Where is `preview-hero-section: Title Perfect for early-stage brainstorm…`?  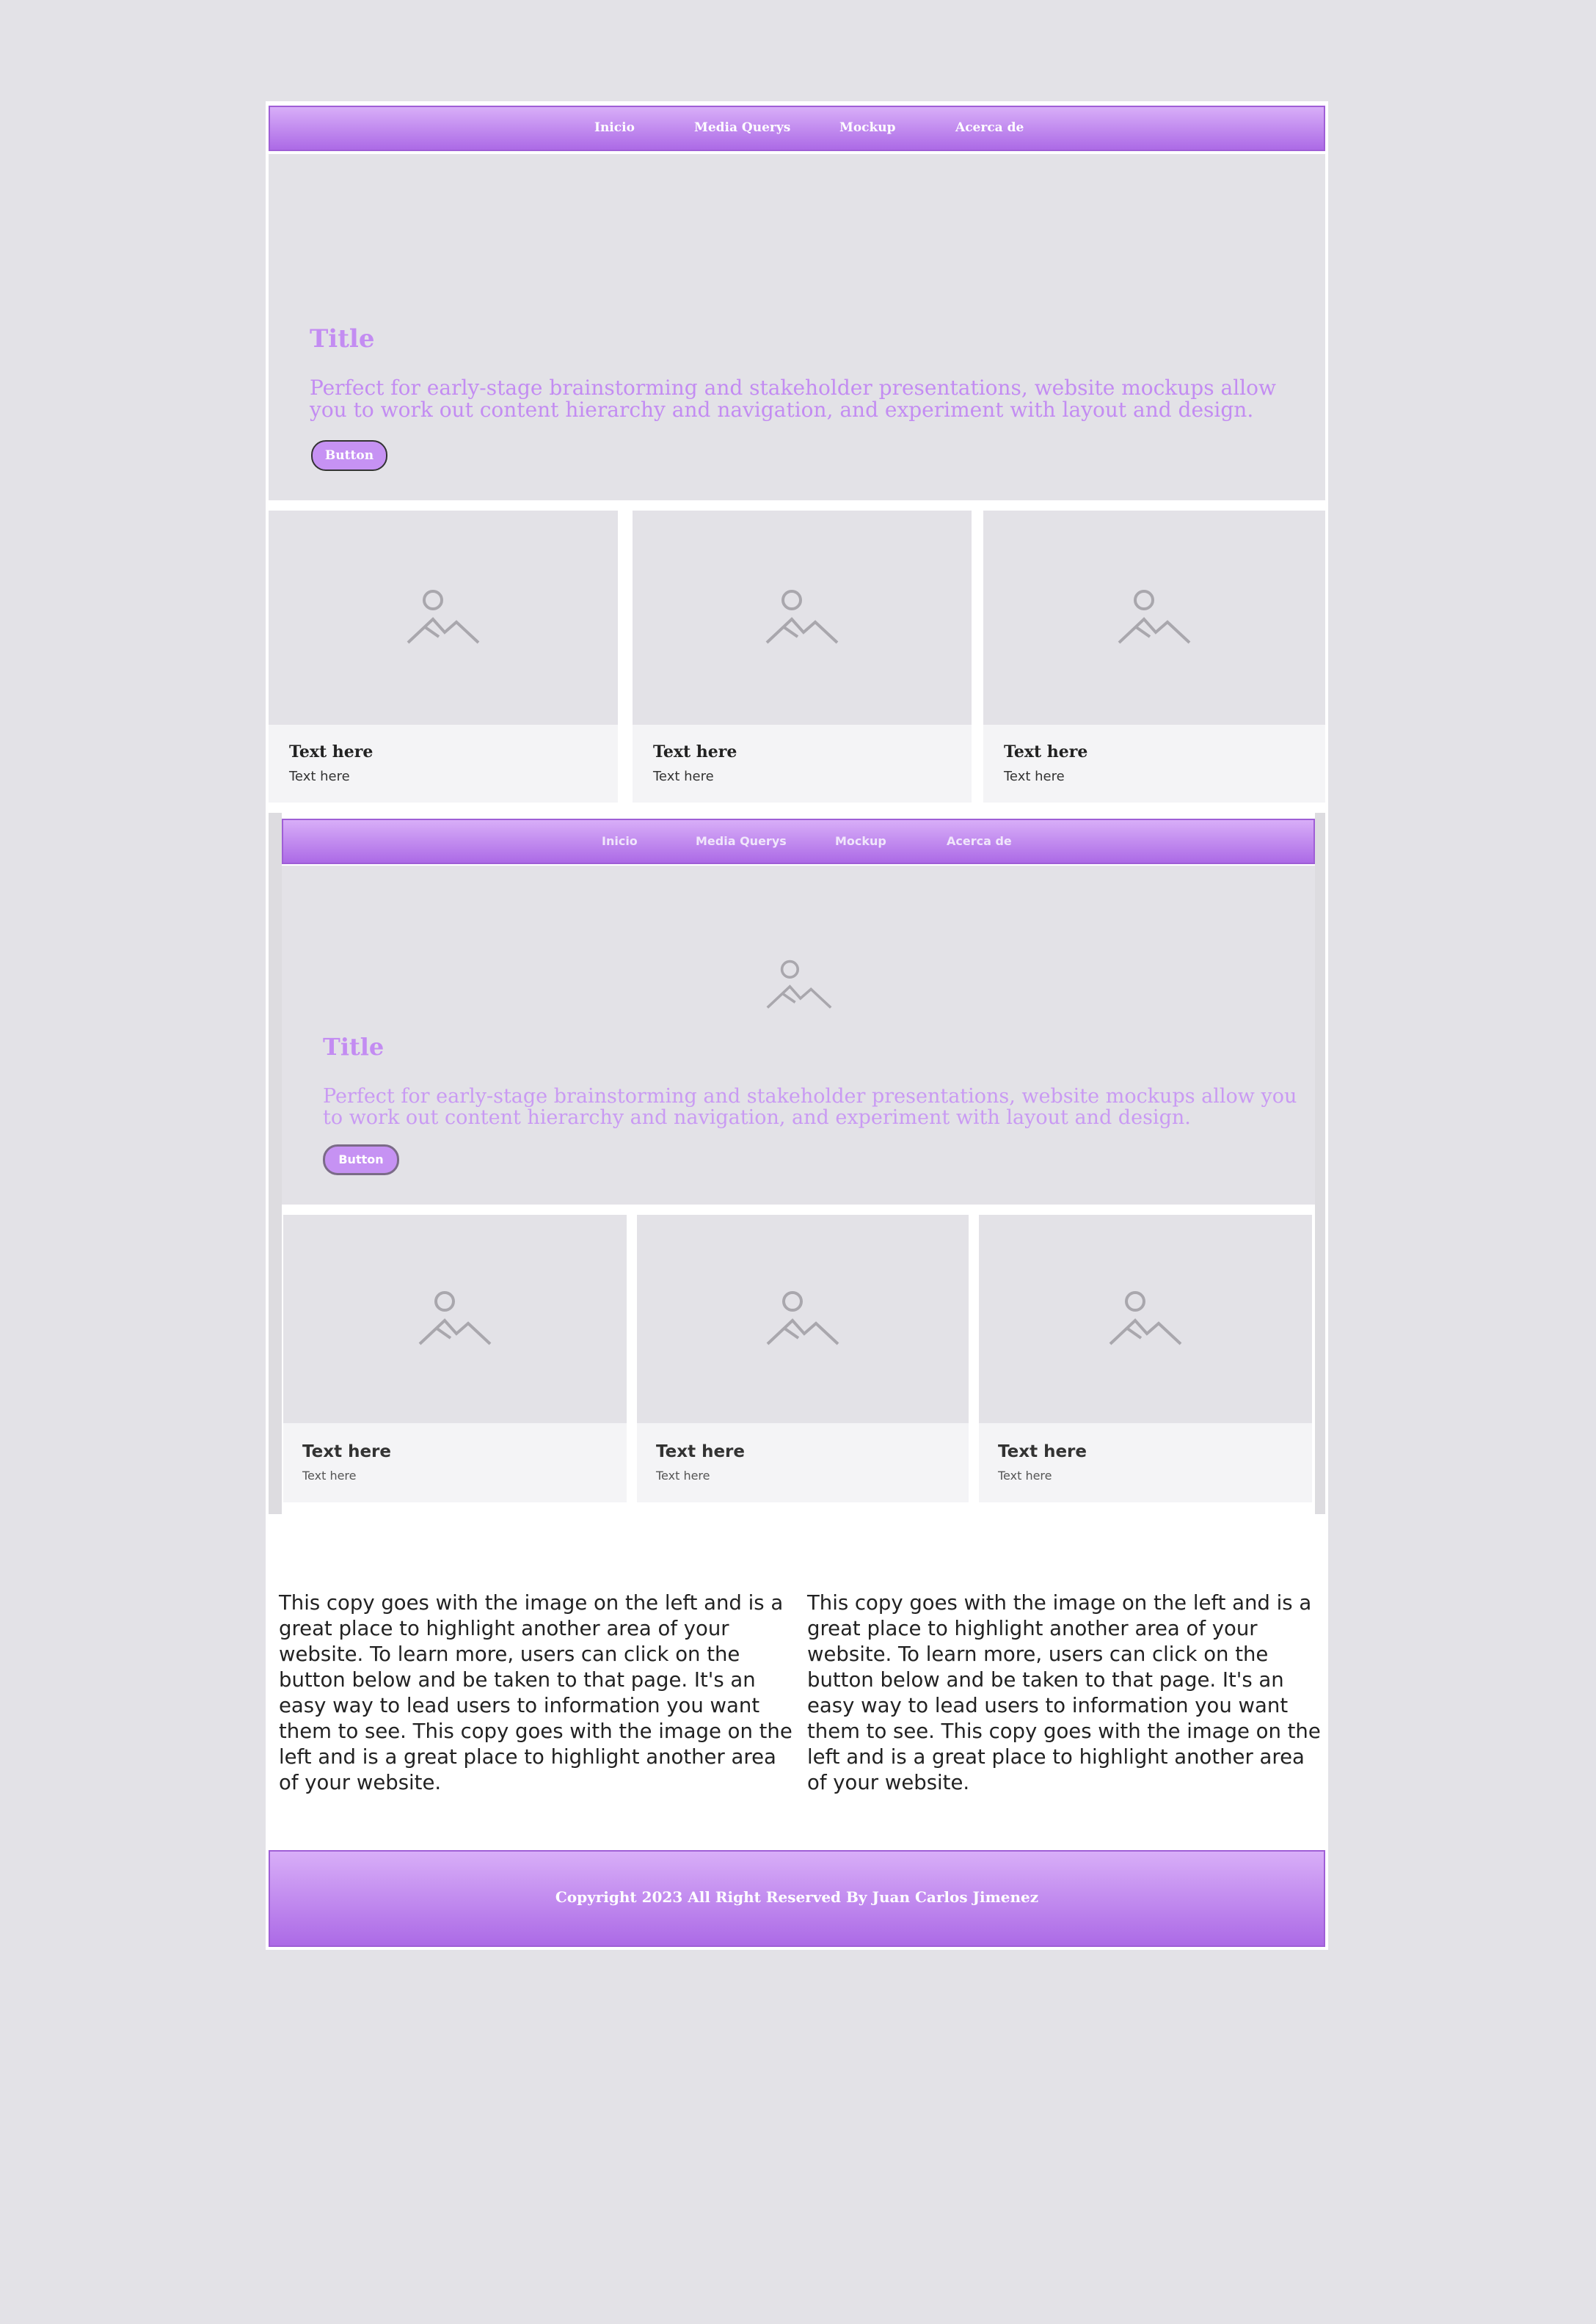 preview-hero-section: Title Perfect for early-stage brainstorm… is located at coordinates (798, 1035).